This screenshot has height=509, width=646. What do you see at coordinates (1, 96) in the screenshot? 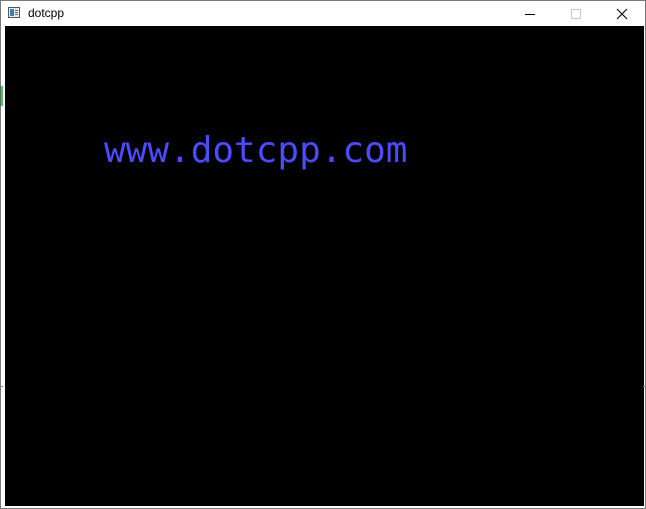
I see `background-window-edge` at bounding box center [1, 96].